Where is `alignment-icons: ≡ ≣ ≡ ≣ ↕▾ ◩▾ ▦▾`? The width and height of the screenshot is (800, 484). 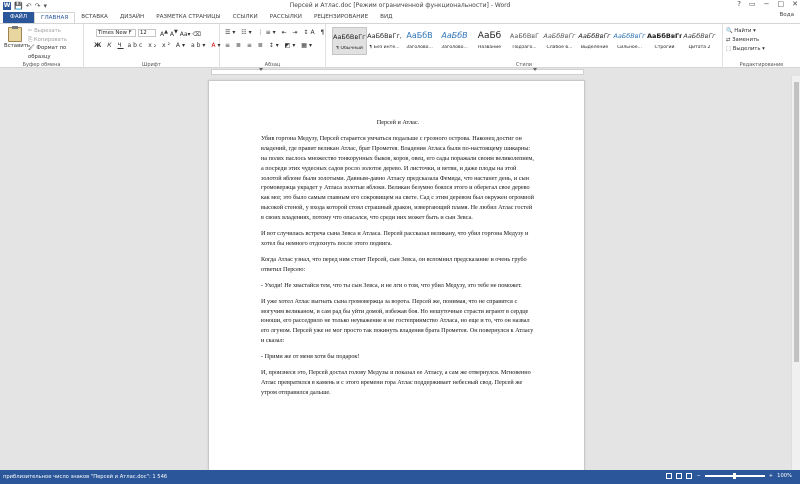
alignment-icons: ≡ ≣ ≡ ≣ ↕▾ ◩▾ ▦▾ is located at coordinates (269, 45).